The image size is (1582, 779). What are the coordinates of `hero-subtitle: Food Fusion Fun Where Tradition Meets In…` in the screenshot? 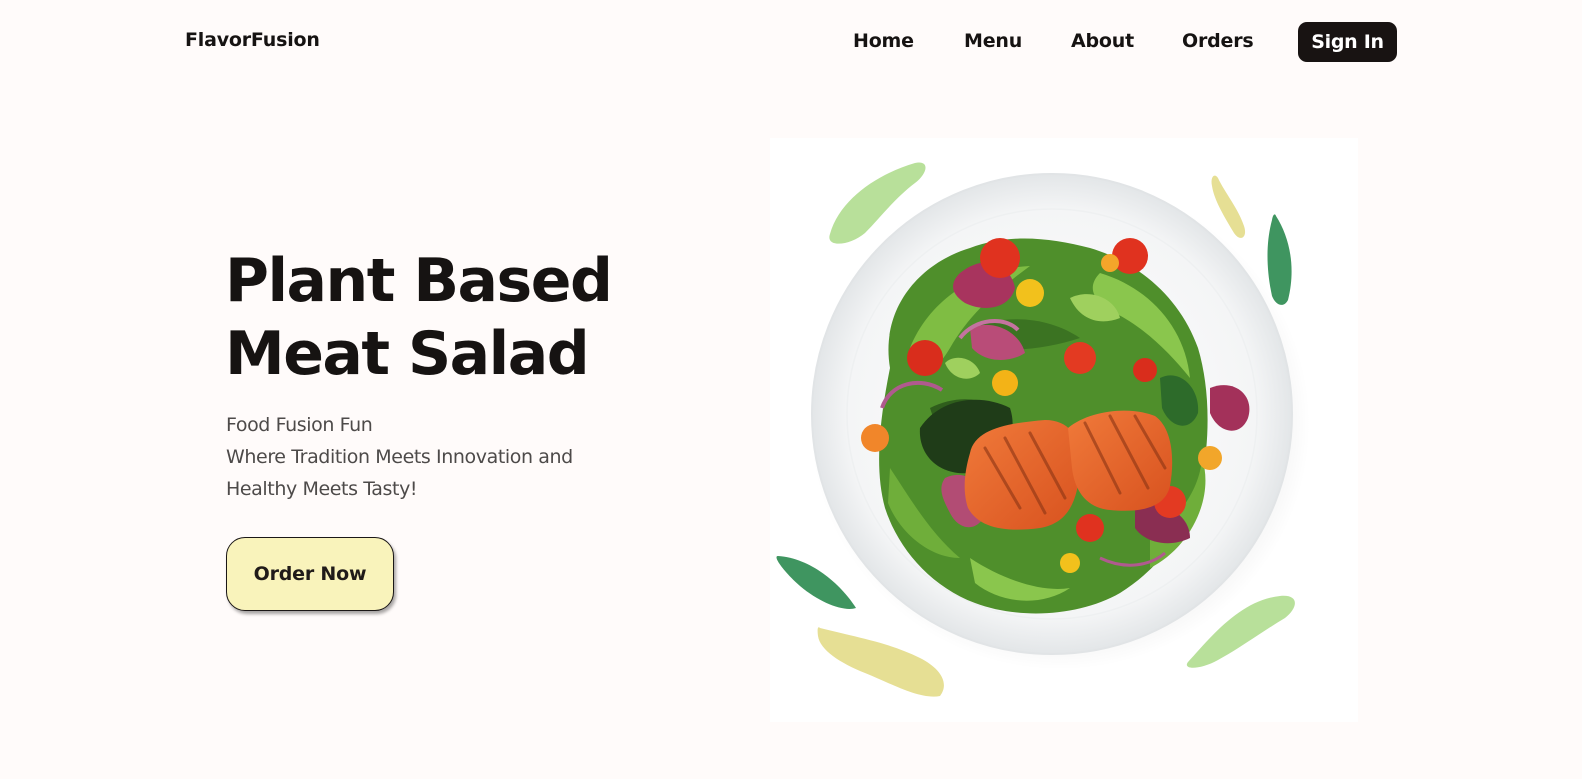 It's located at (436, 457).